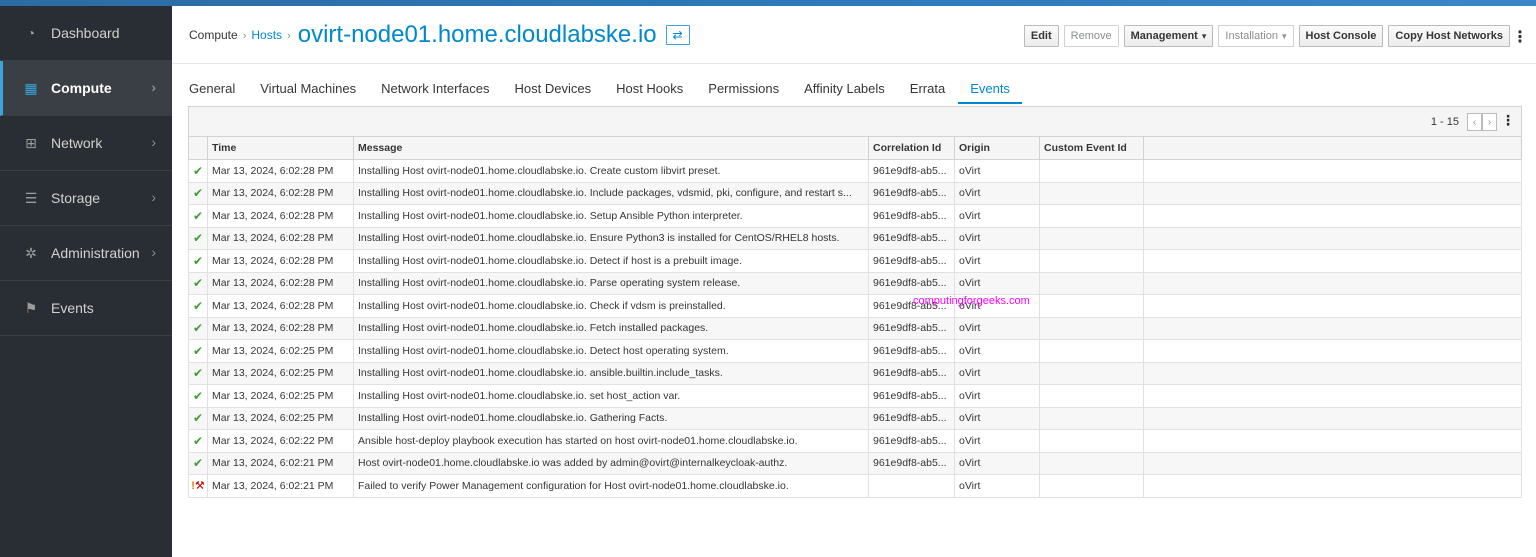  Describe the element at coordinates (266, 35) in the screenshot. I see `breadcrumb-hosts-link: Hosts` at that location.